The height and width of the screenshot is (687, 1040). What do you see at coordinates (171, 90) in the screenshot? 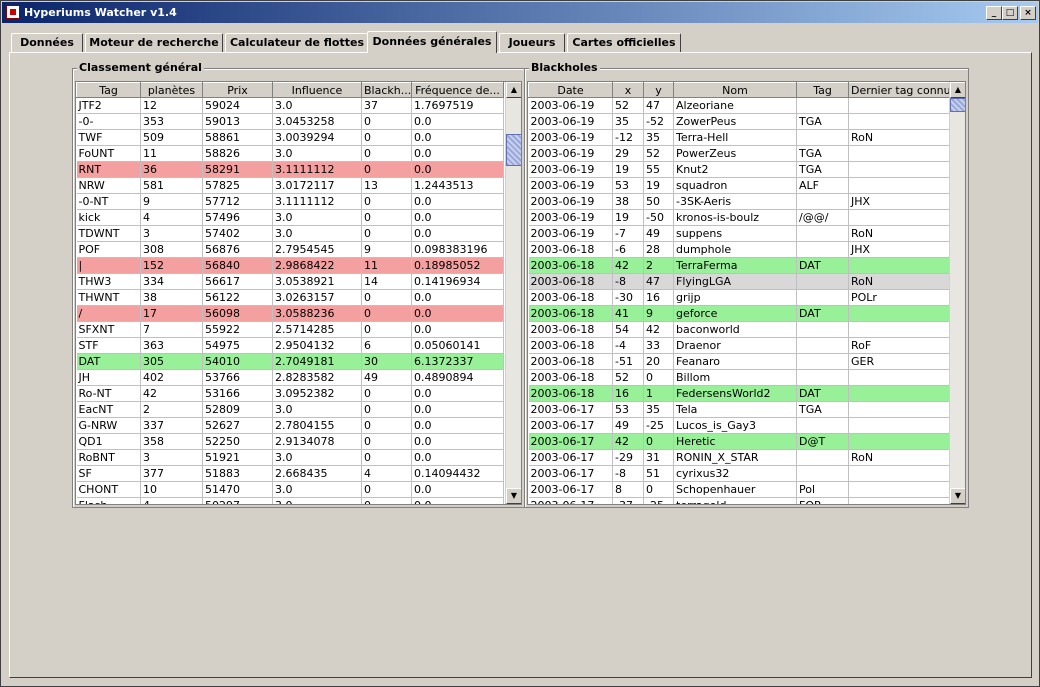
I see `column-header-planetes: planètes` at bounding box center [171, 90].